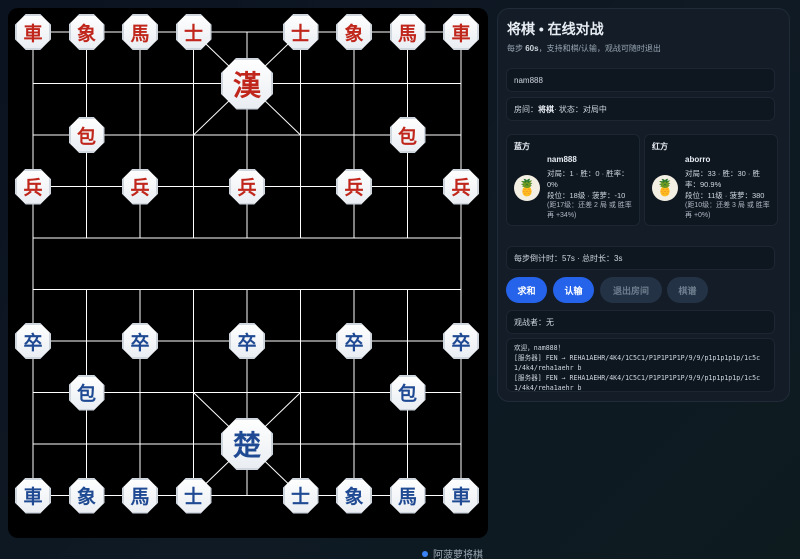 The height and width of the screenshot is (559, 800). What do you see at coordinates (573, 290) in the screenshot?
I see `resign-button: 认输` at bounding box center [573, 290].